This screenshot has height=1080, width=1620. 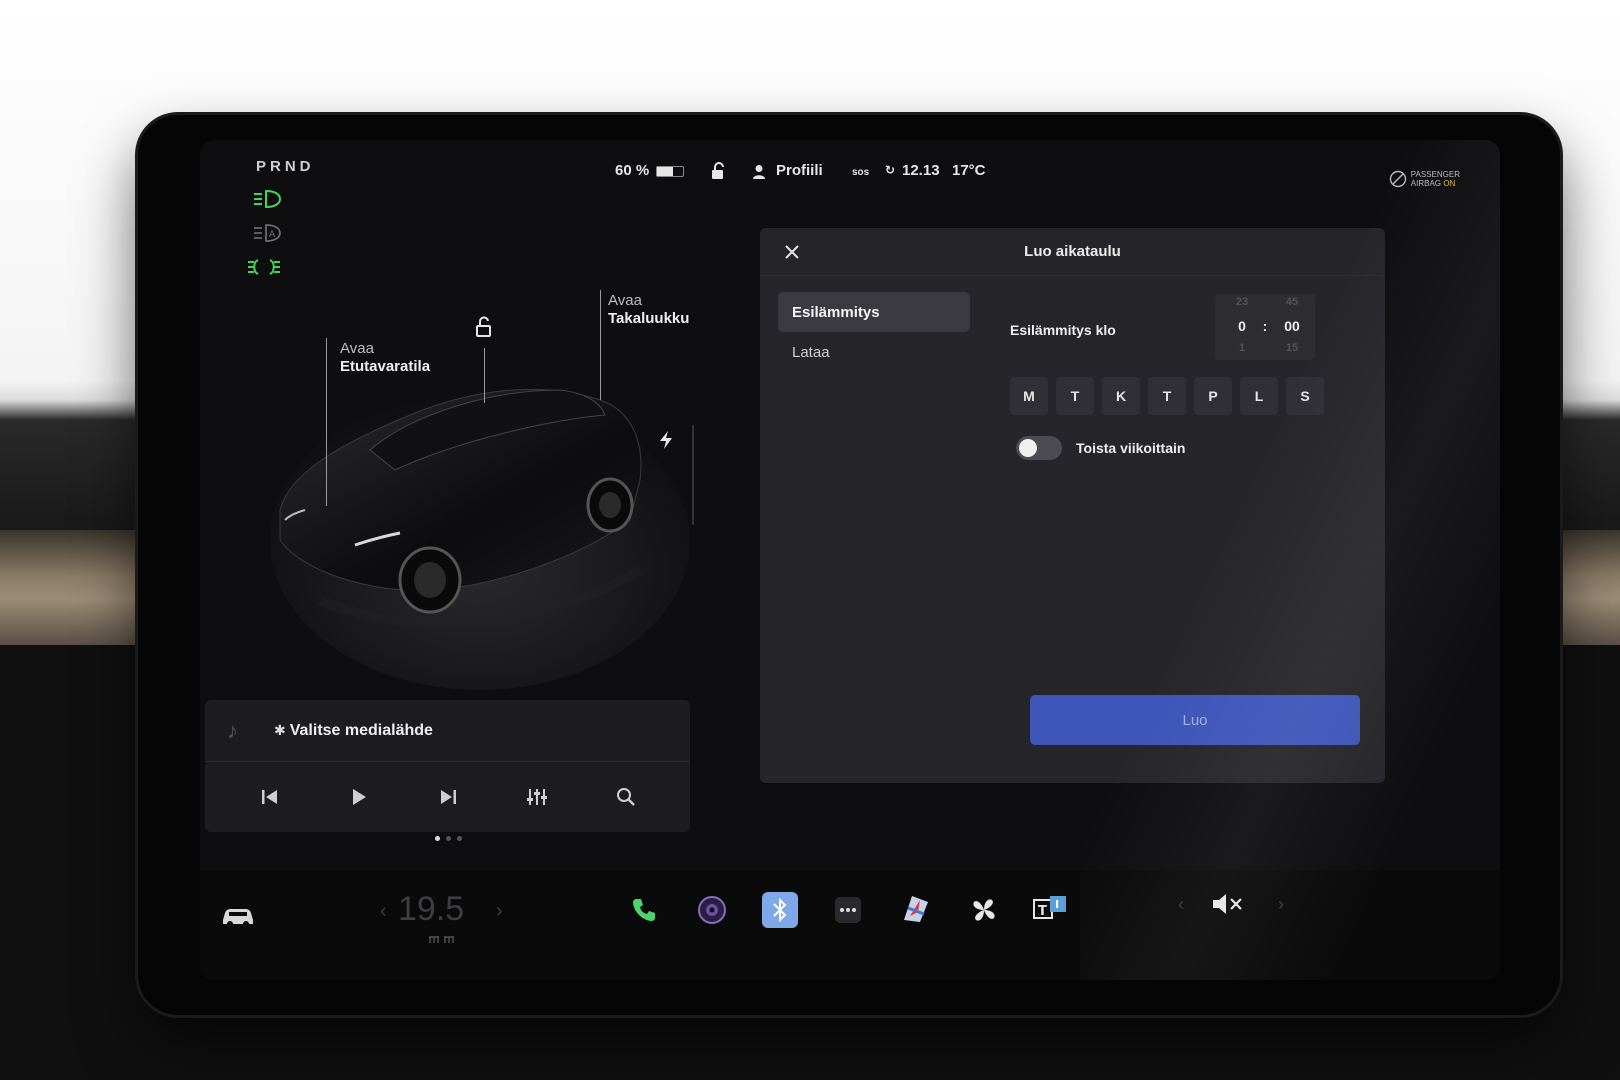 I want to click on volume-muted-icon, so click(x=1227, y=904).